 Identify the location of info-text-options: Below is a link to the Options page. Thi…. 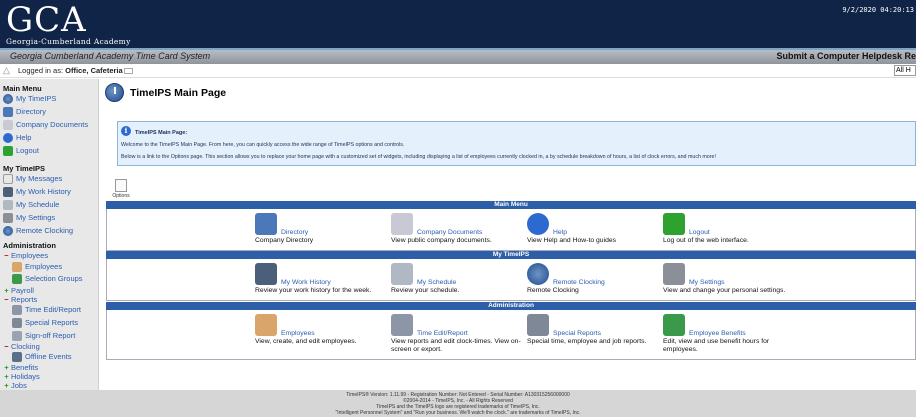
(418, 157).